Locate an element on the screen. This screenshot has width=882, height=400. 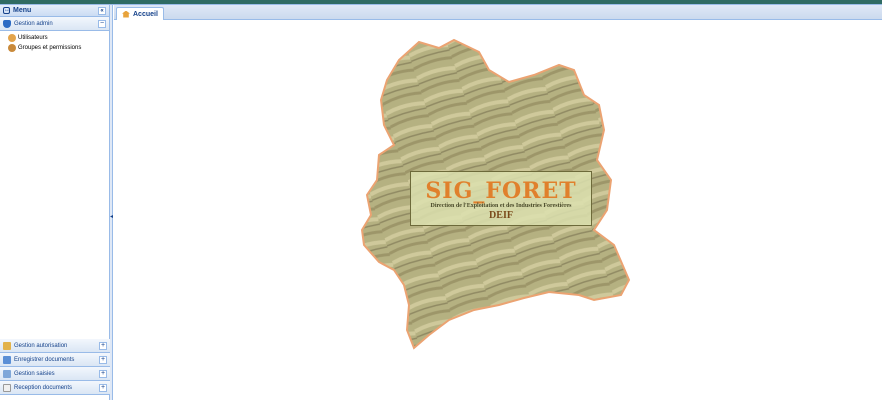
user-icon is located at coordinates (12, 38).